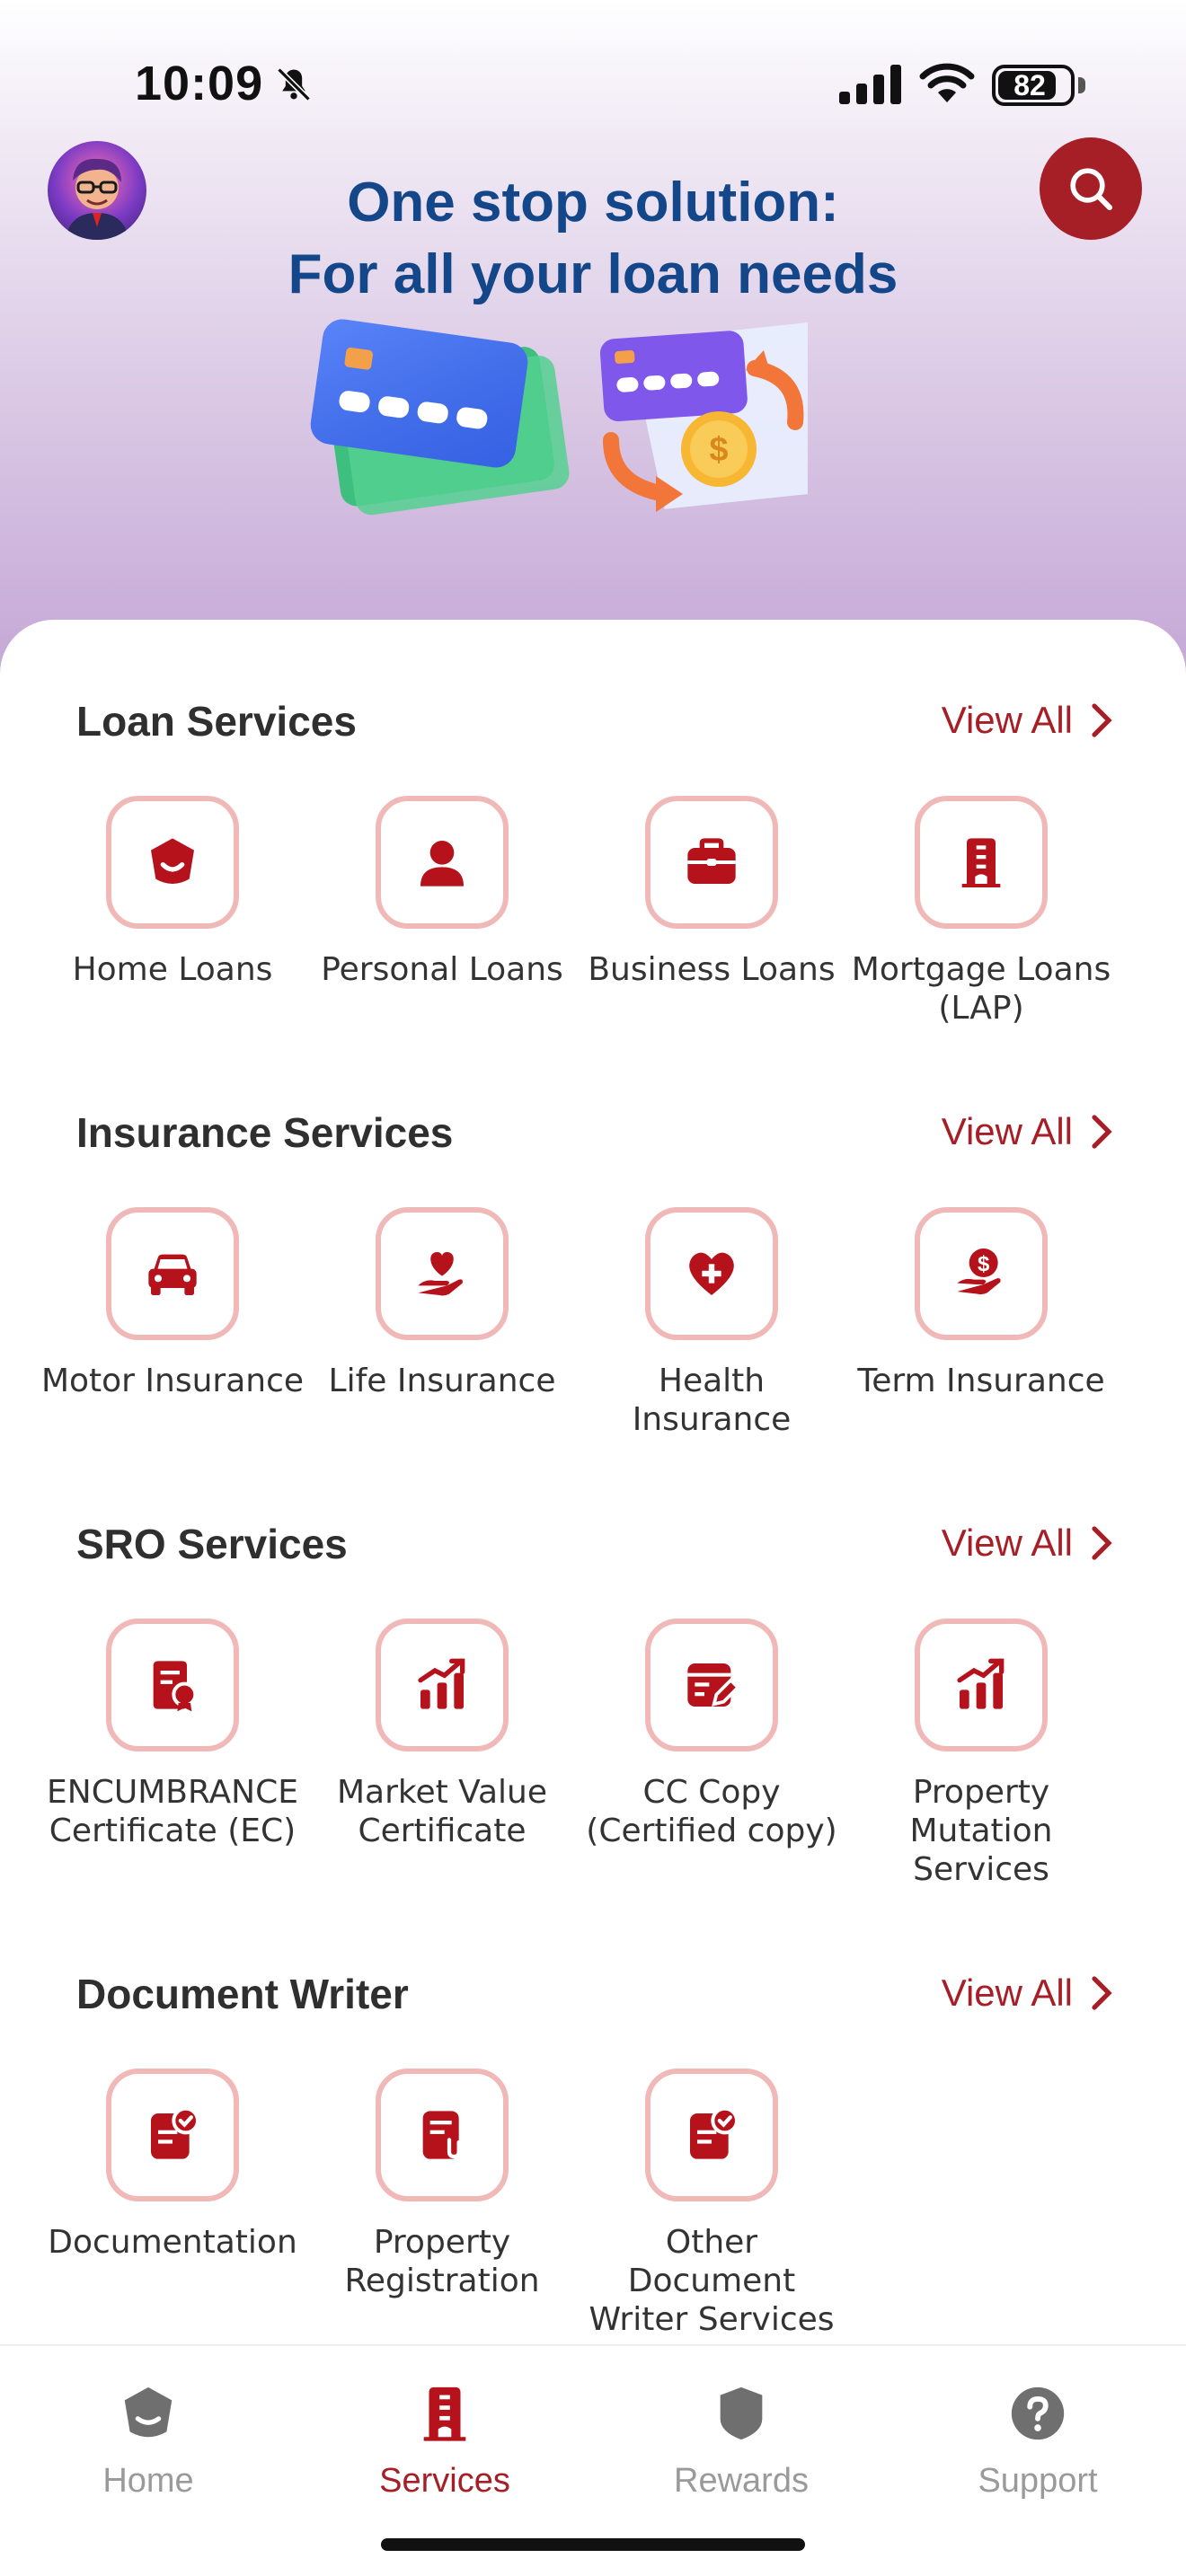  Describe the element at coordinates (216, 721) in the screenshot. I see `section-title-loan: Loan Services` at that location.